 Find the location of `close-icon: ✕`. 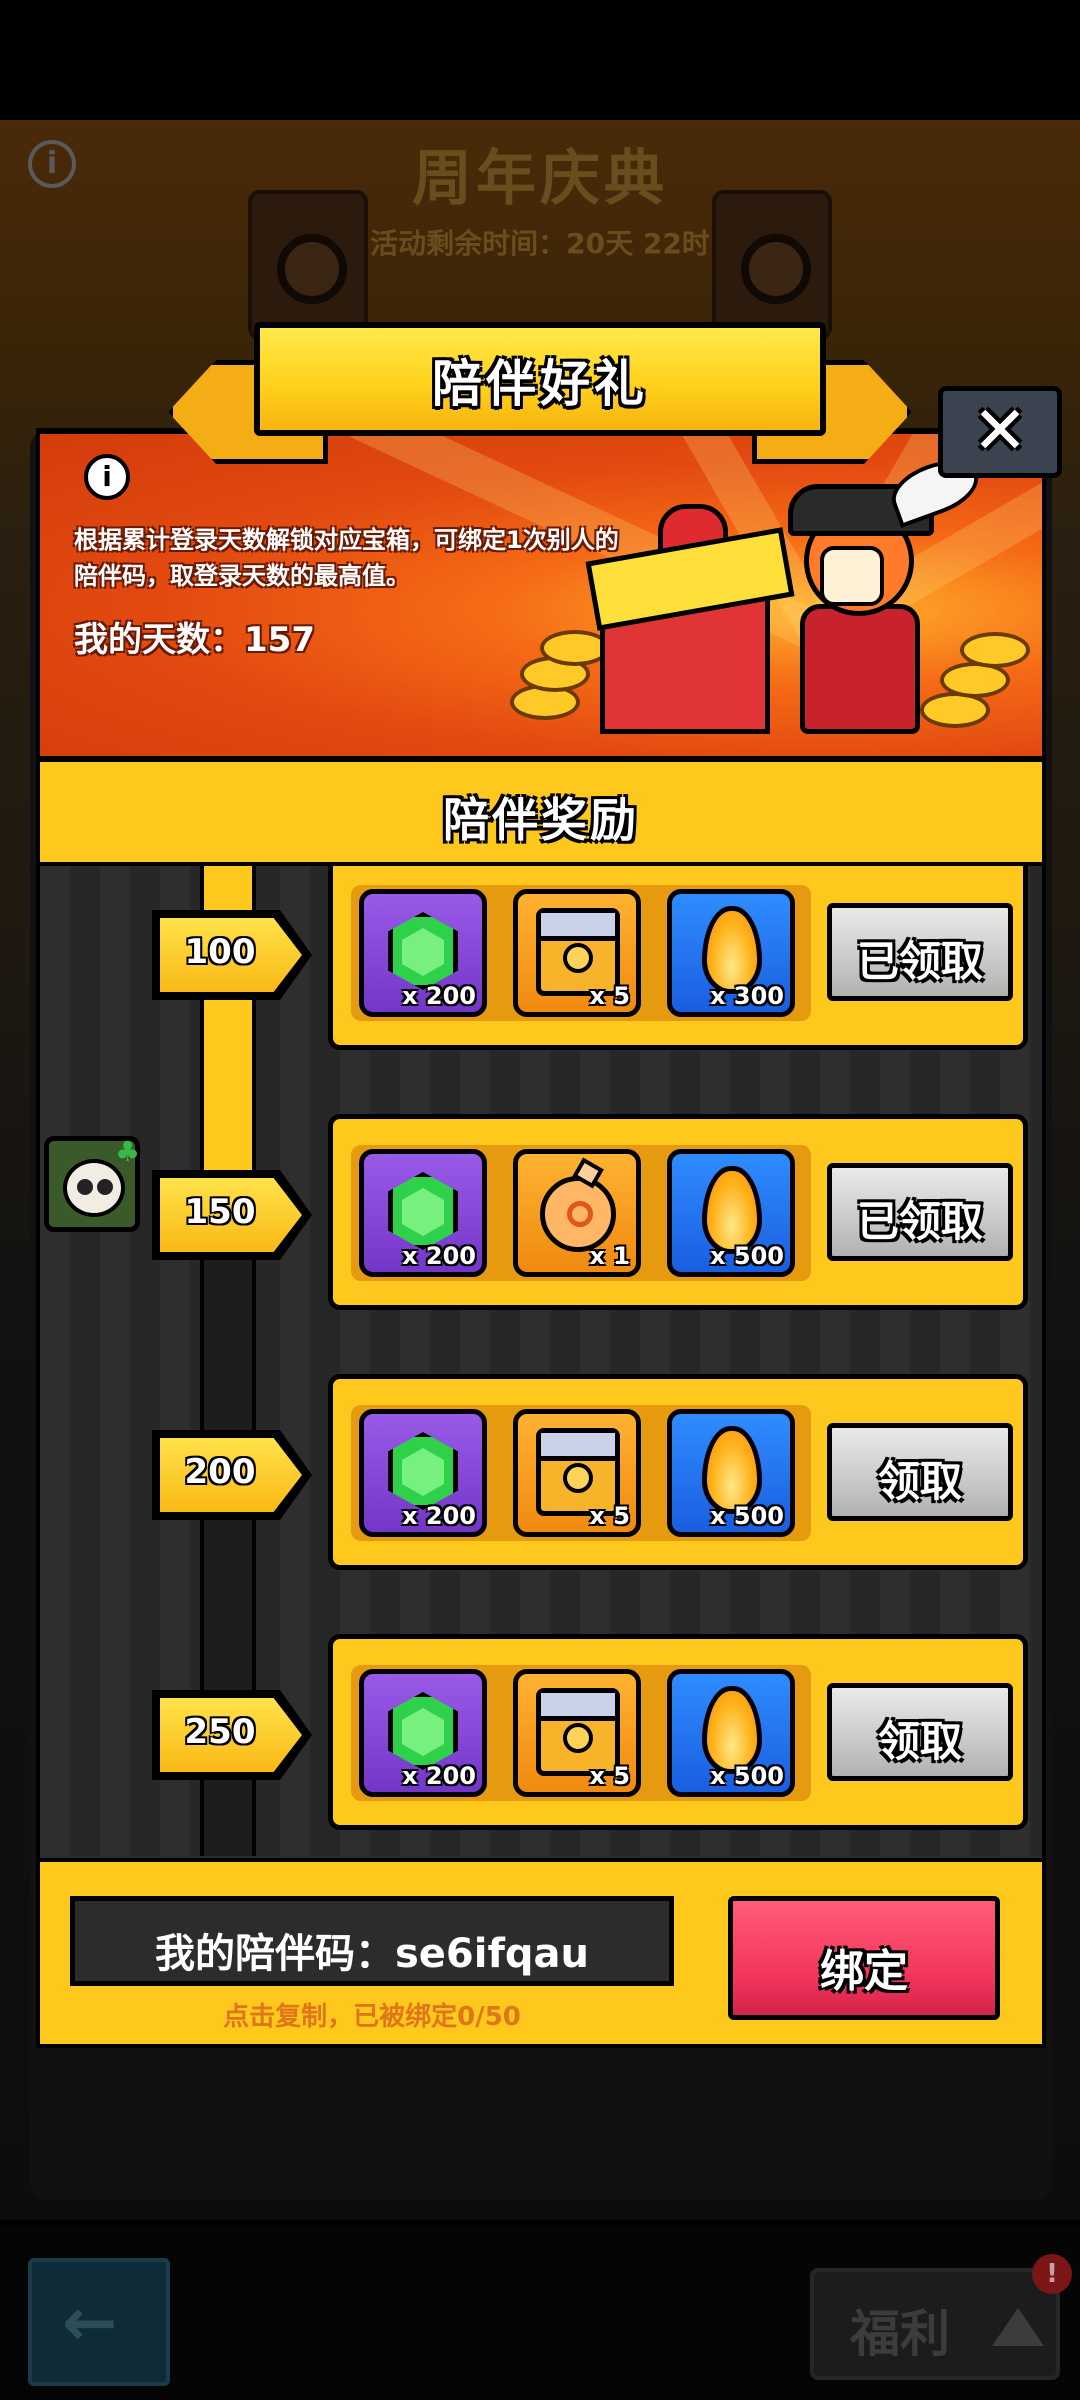

close-icon: ✕ is located at coordinates (1000, 430).